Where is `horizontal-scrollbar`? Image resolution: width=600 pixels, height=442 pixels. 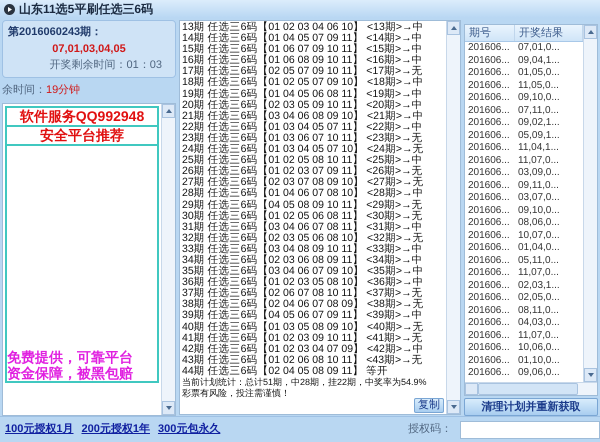
horizontal-scrollbar is located at coordinates (531, 388).